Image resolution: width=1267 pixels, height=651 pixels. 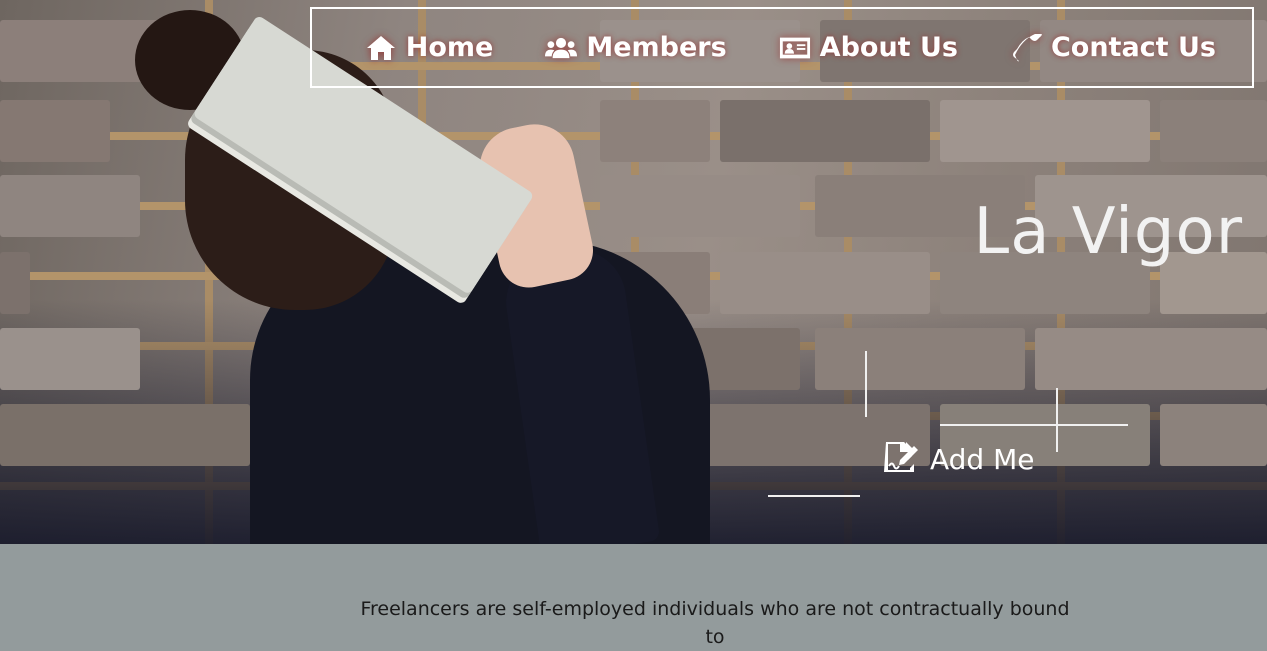 What do you see at coordinates (656, 47) in the screenshot?
I see `nav-members-label: Members` at bounding box center [656, 47].